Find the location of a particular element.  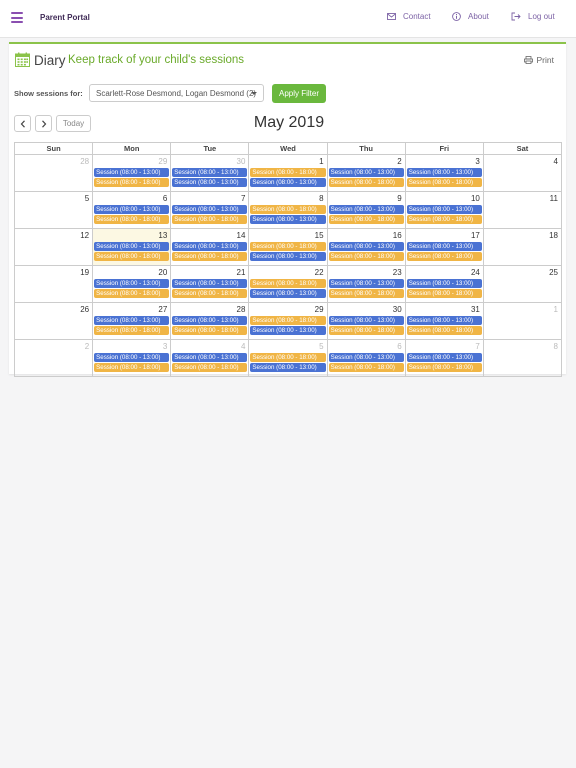

contact-link: Contact is located at coordinates (409, 16).